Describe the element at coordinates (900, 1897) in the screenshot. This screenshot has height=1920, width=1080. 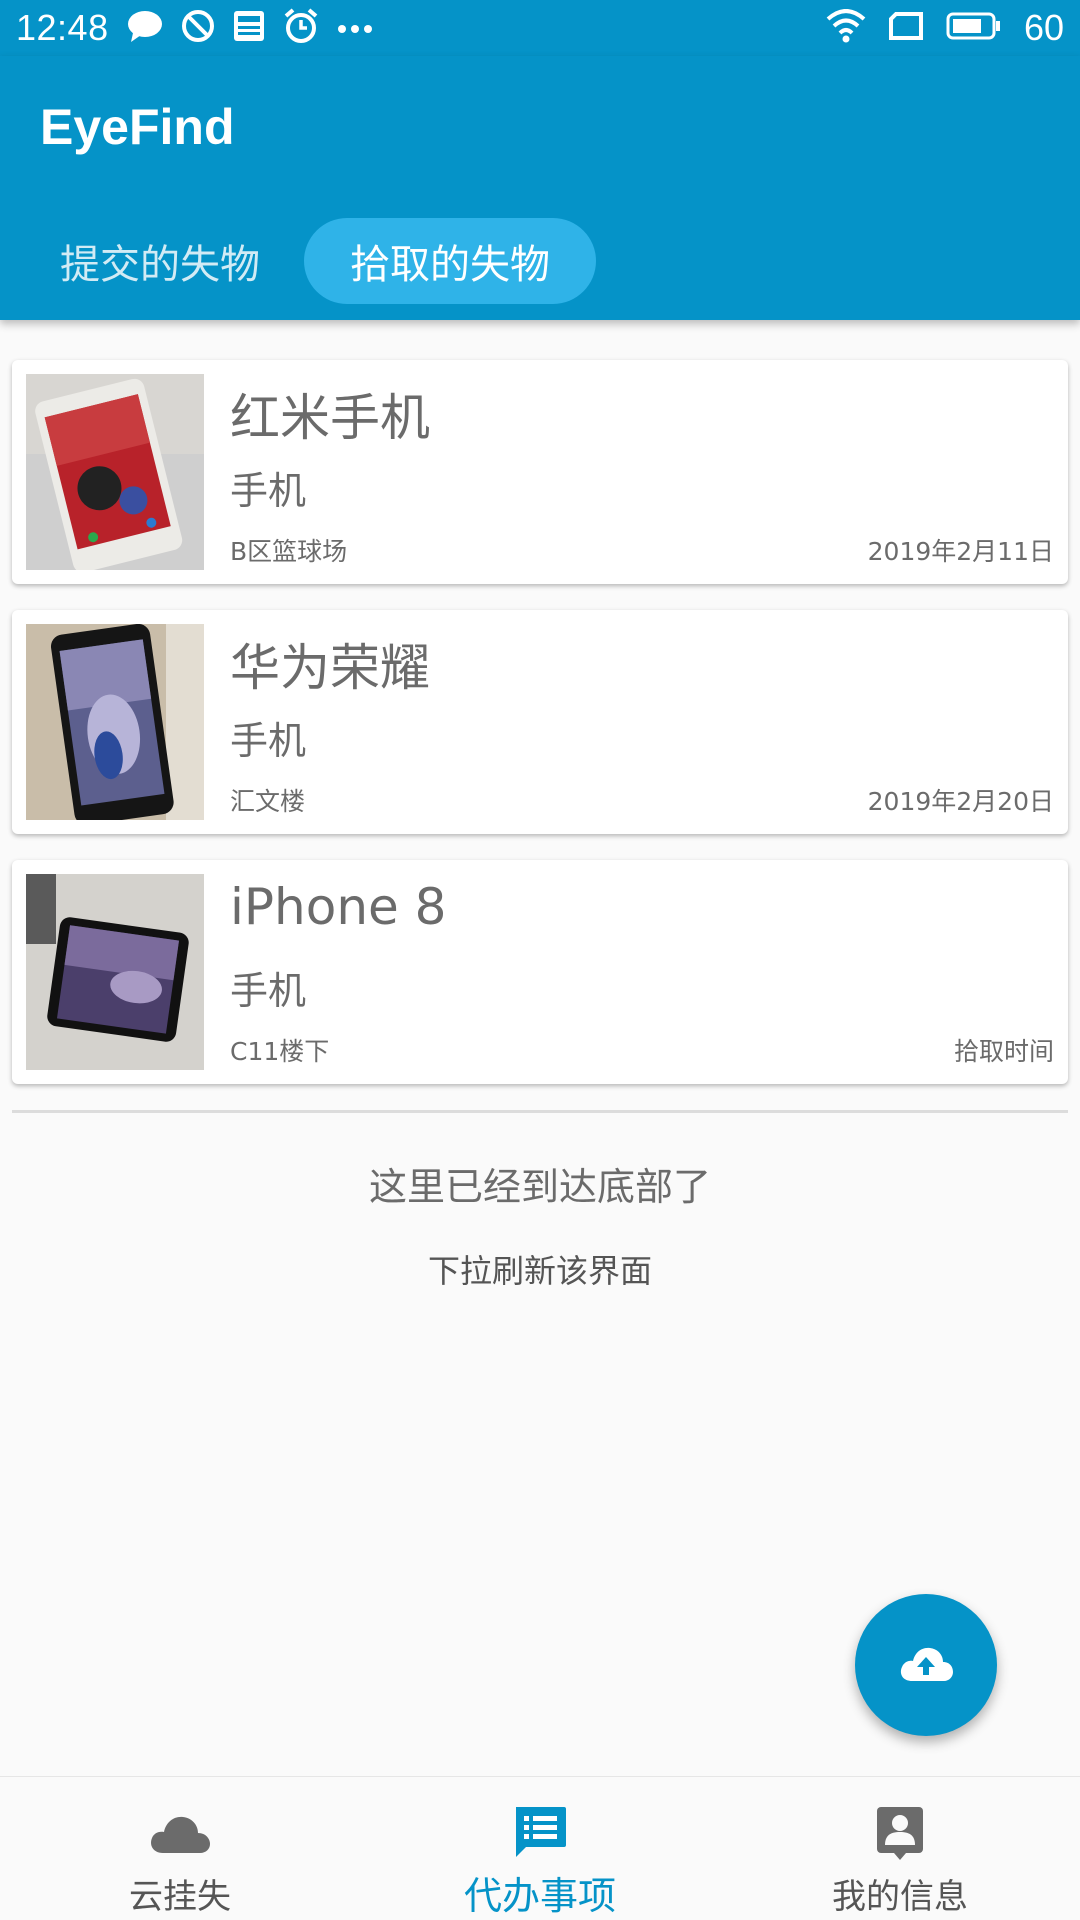
I see `nav-label: 我的信息` at that location.